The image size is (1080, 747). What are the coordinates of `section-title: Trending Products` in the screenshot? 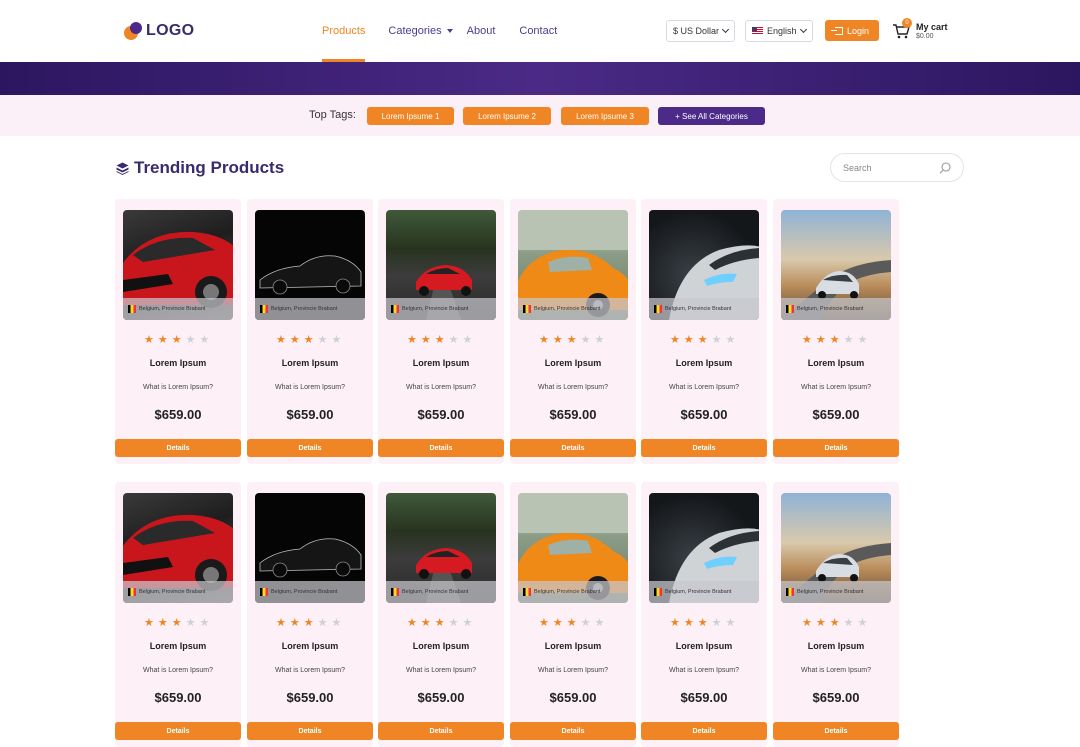 It's located at (209, 167).